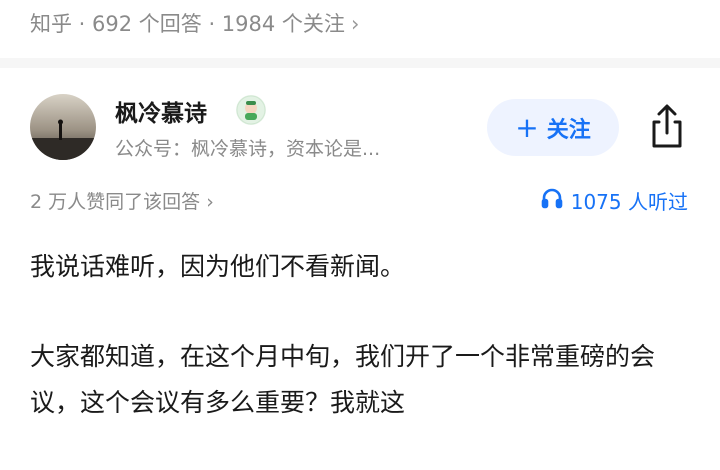 This screenshot has width=720, height=470. What do you see at coordinates (667, 127) in the screenshot?
I see `share-icon` at bounding box center [667, 127].